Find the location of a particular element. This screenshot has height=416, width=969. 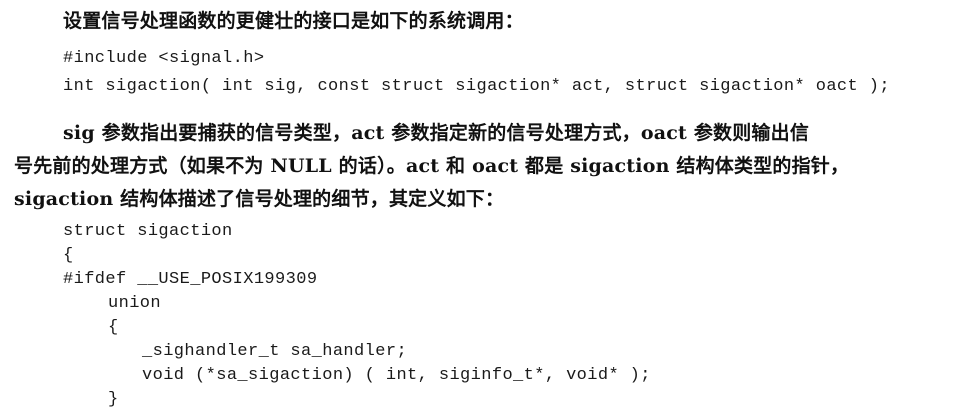

code-ifdef: #ifdef __USE_POSIX199309 is located at coordinates (190, 279).